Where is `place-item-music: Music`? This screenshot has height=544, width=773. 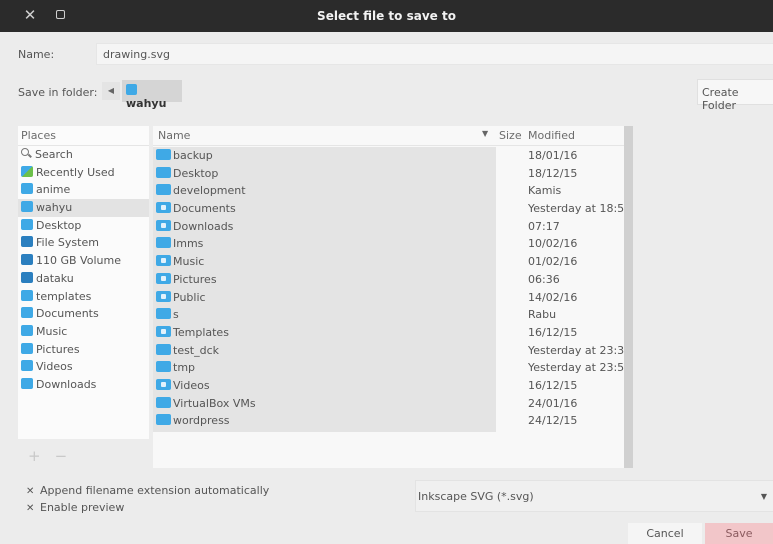
place-item-music: Music is located at coordinates (83, 332).